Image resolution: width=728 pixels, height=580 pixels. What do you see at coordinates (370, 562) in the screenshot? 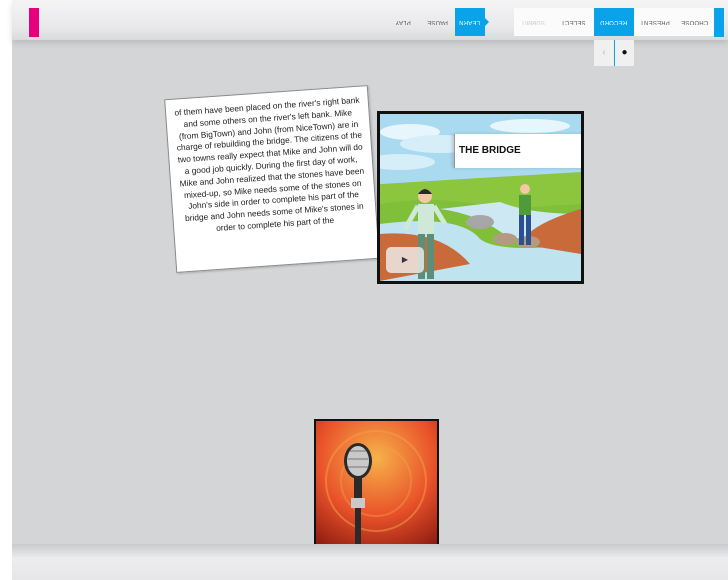
I see `bottom-bar` at bounding box center [370, 562].